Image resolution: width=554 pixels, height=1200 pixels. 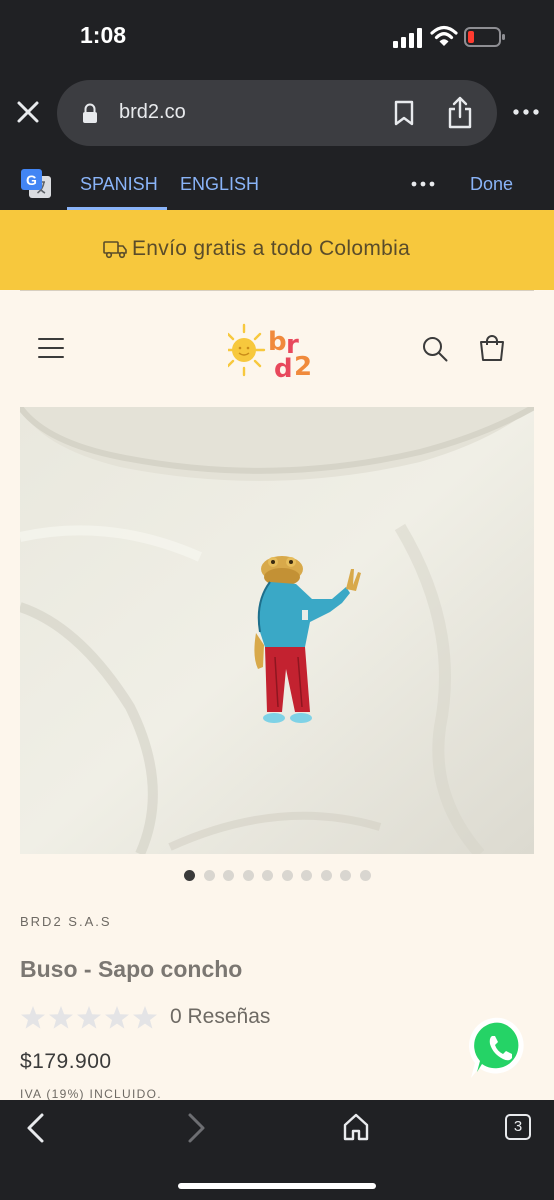 I want to click on home-indicator, so click(x=277, y=1186).